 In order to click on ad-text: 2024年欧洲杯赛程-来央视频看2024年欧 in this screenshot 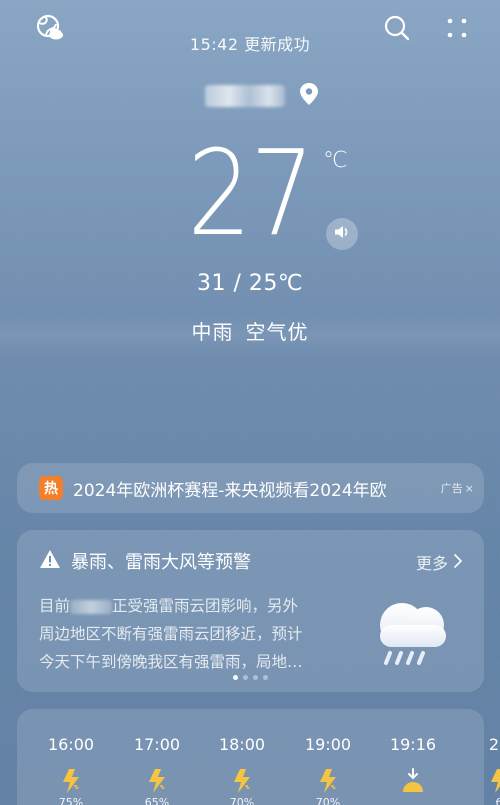, I will do `click(241, 488)`.